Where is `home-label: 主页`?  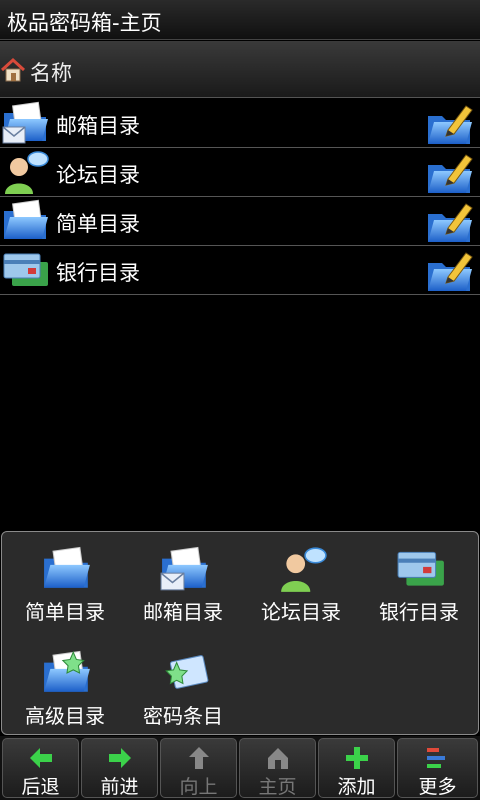
home-label: 主页 is located at coordinates (277, 787).